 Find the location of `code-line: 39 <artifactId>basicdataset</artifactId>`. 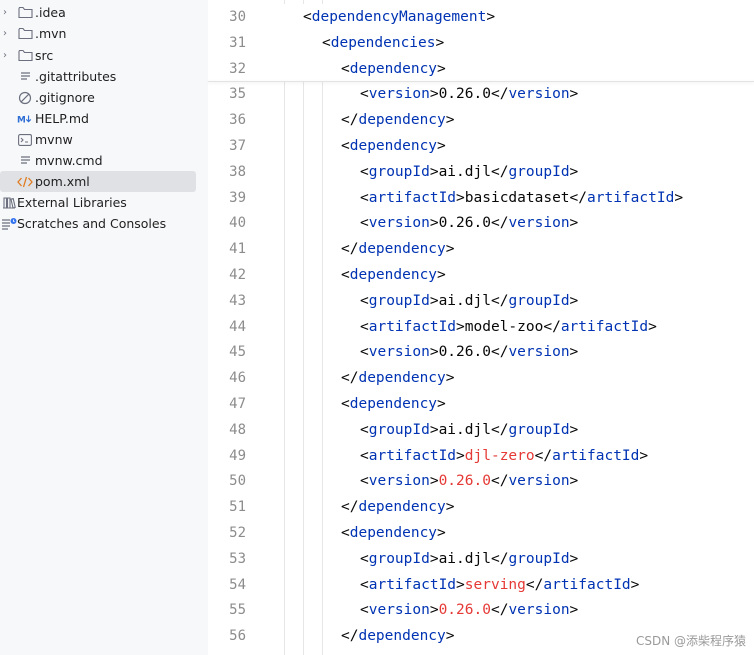

code-line: 39 <artifactId>basicdataset</artifactId> is located at coordinates (481, 198).